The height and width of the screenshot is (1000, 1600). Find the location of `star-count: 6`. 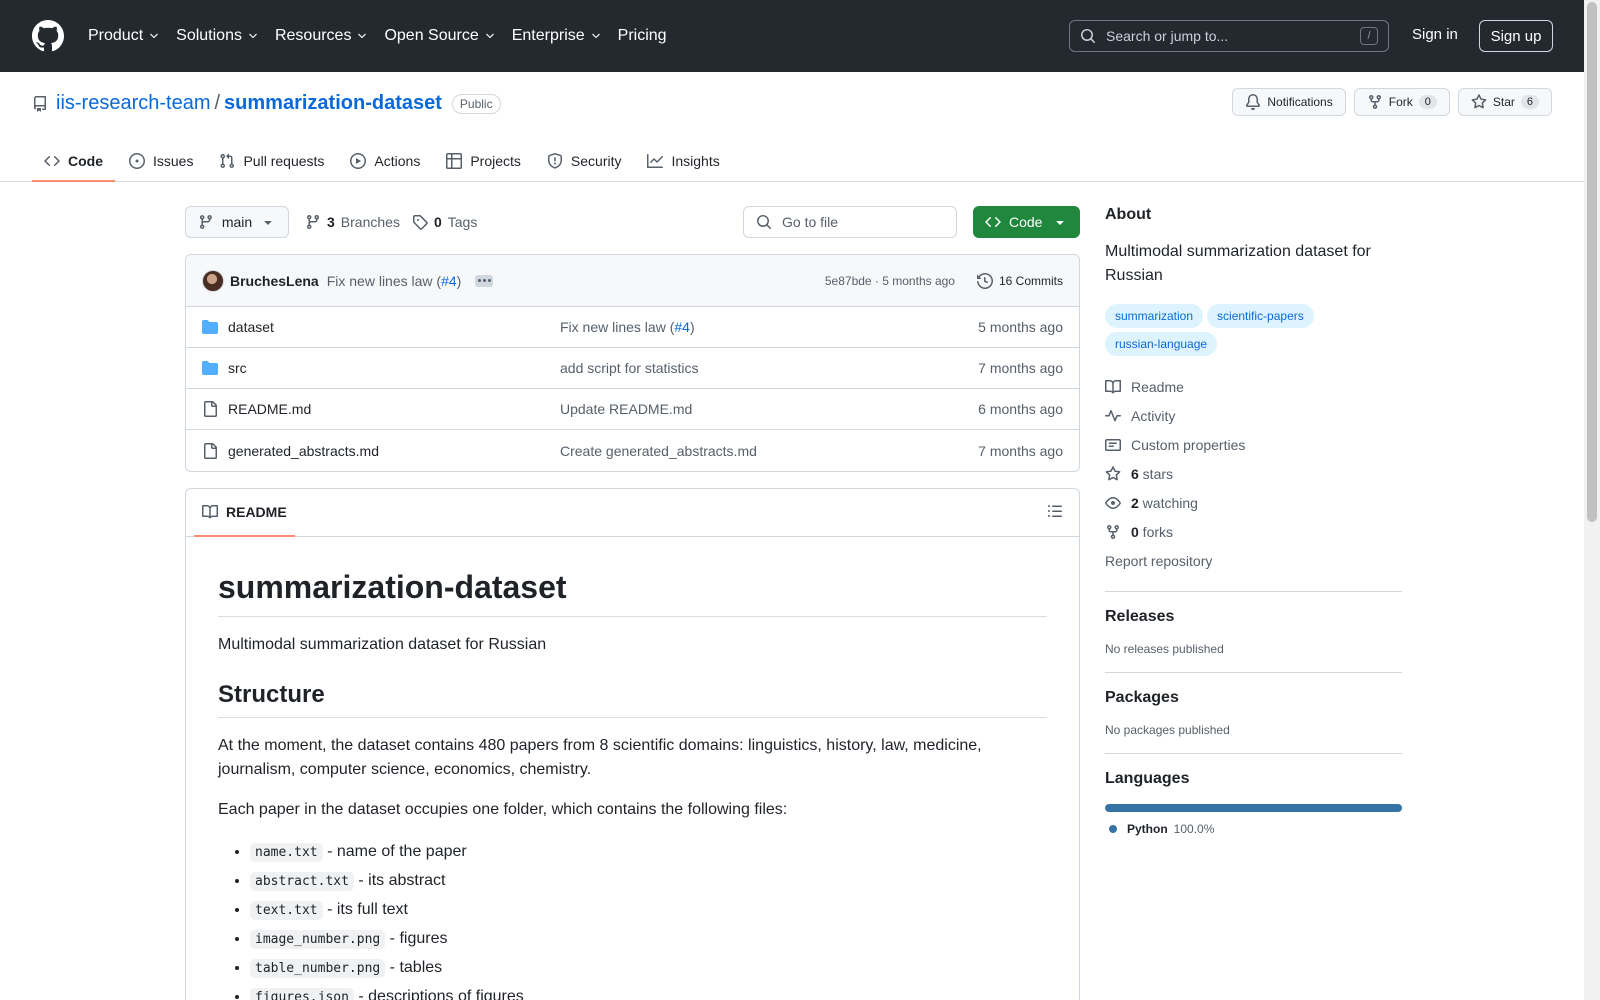

star-count: 6 is located at coordinates (1529, 102).